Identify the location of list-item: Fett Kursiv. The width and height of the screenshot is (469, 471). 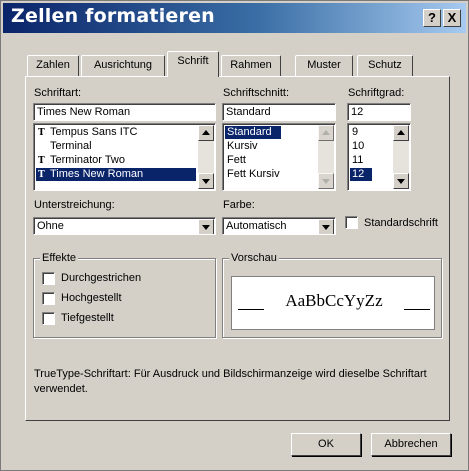
(270, 174).